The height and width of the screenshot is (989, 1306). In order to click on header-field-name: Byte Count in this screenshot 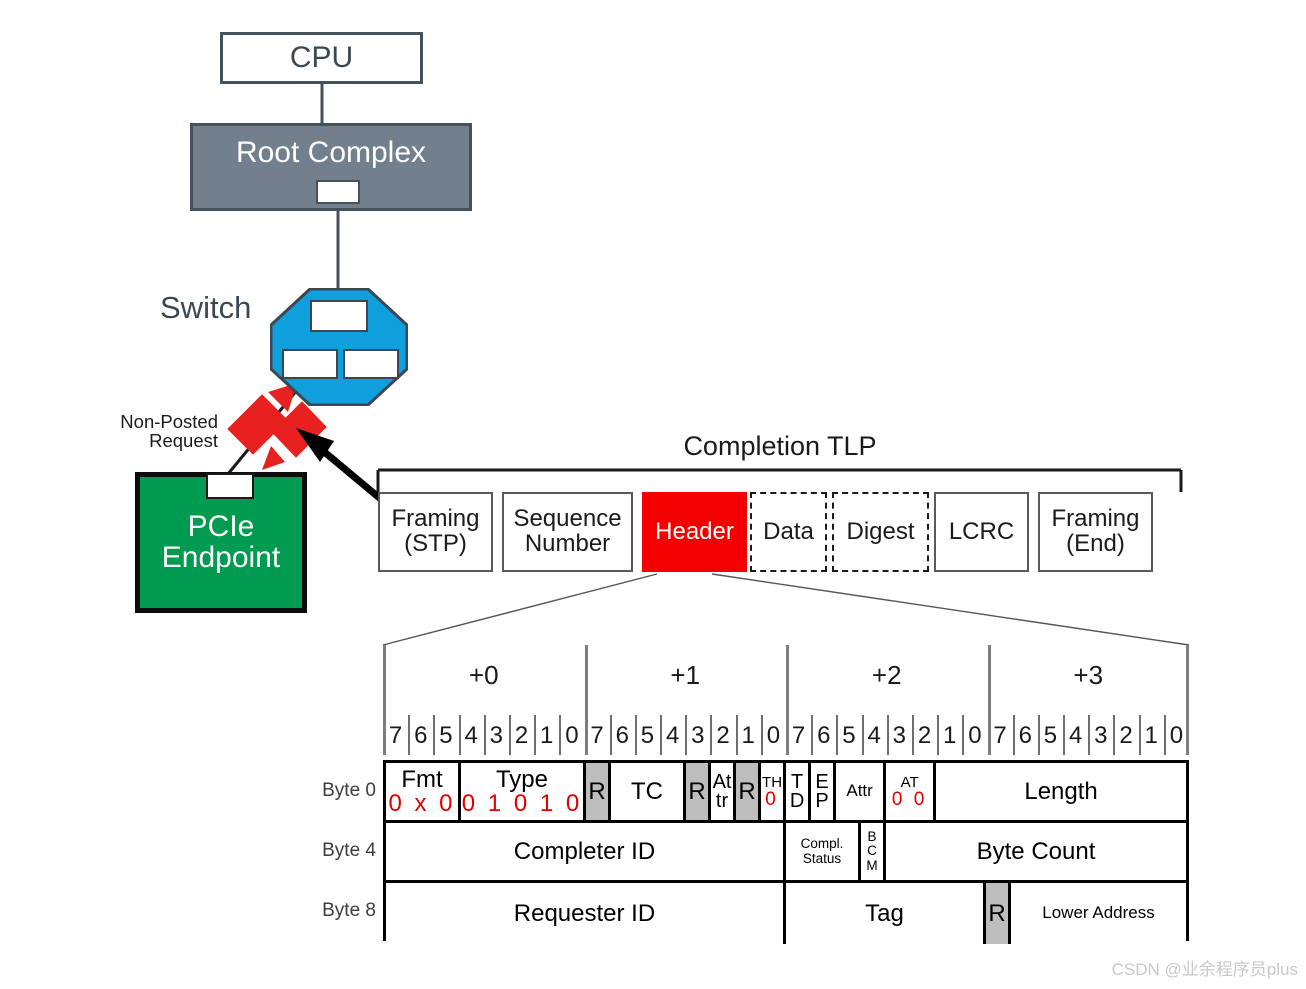, I will do `click(1036, 851)`.